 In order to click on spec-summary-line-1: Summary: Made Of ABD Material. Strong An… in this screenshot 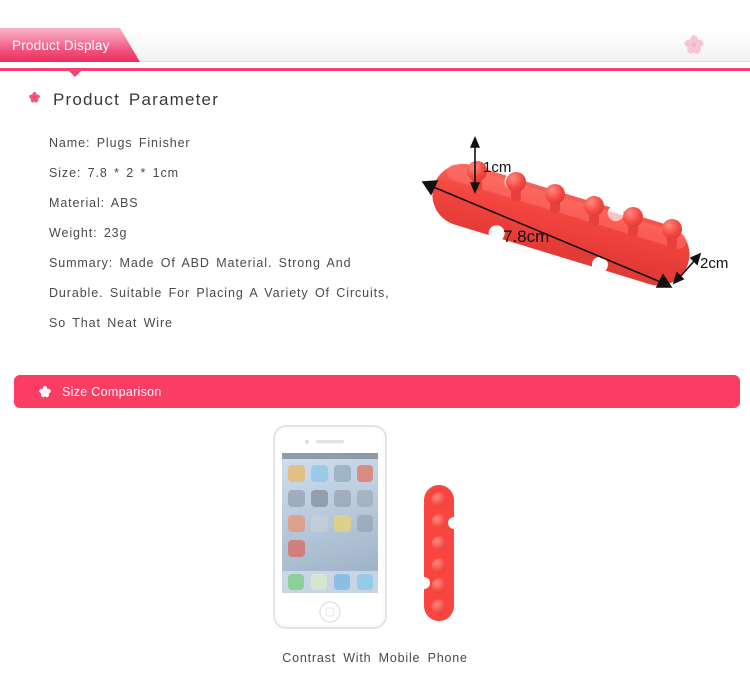, I will do `click(200, 263)`.